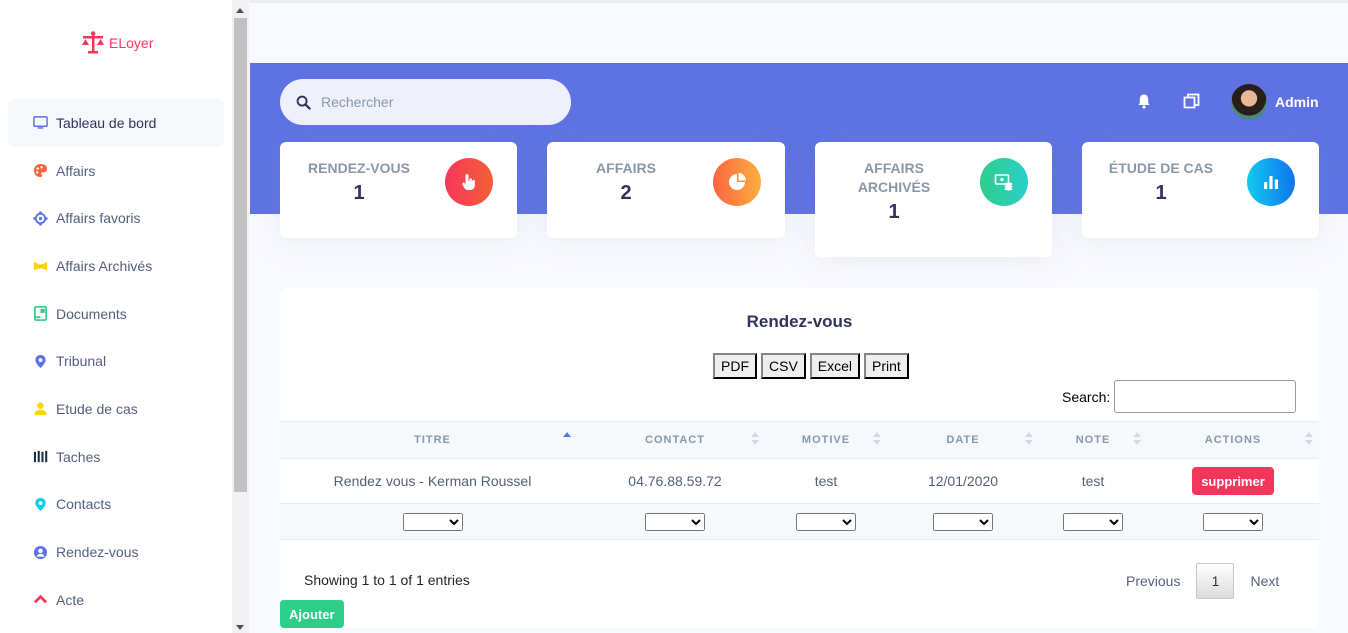 This screenshot has width=1348, height=633. I want to click on pin-icon, so click(40, 361).